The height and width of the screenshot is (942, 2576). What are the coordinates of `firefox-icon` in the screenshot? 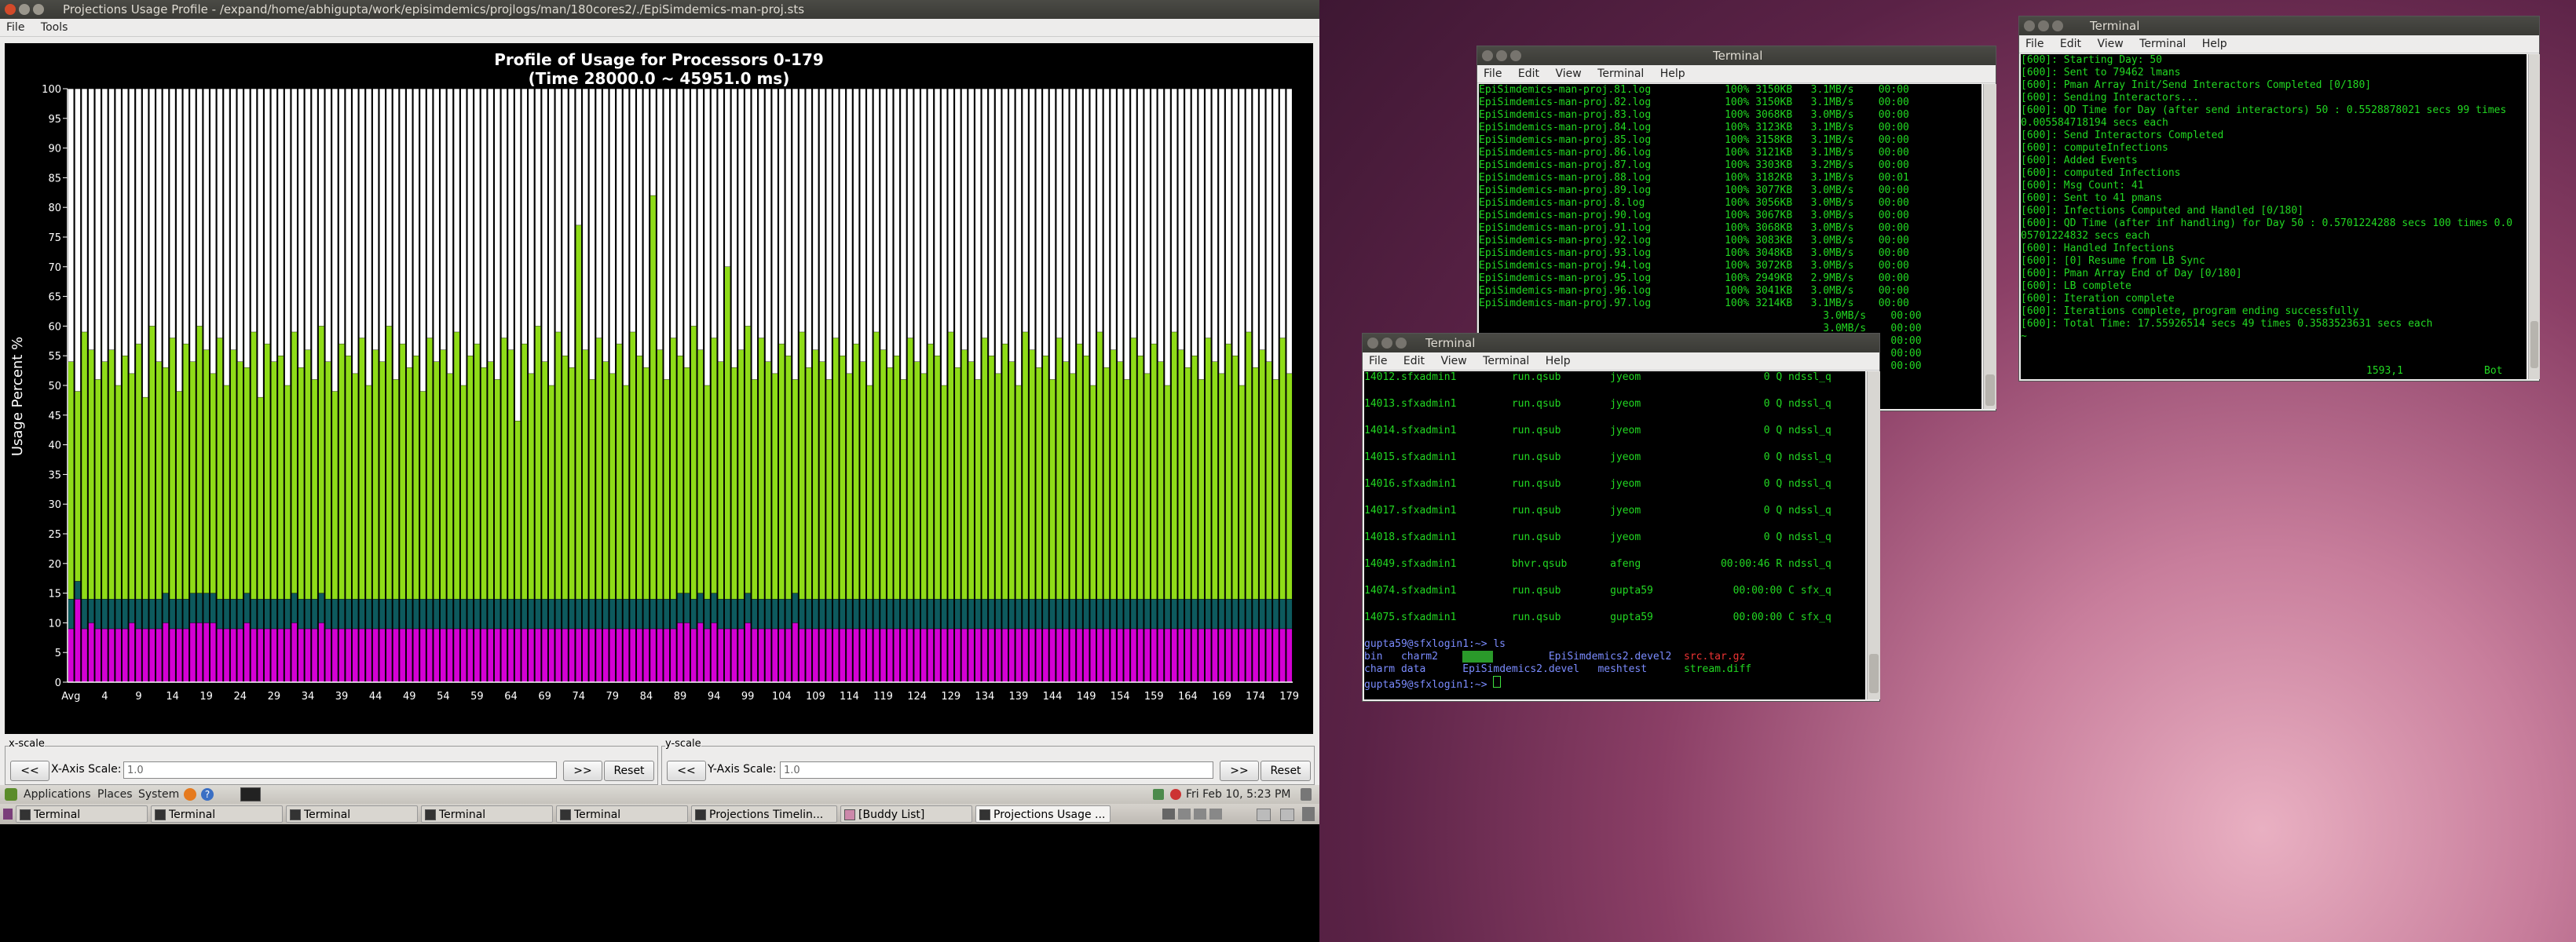 It's located at (190, 794).